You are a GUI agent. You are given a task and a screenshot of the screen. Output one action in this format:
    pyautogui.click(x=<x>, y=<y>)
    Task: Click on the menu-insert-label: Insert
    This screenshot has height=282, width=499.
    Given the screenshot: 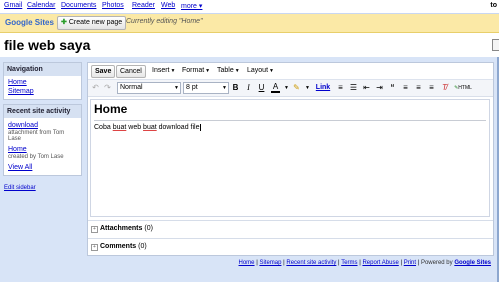 What is the action you would take?
    pyautogui.click(x=161, y=70)
    